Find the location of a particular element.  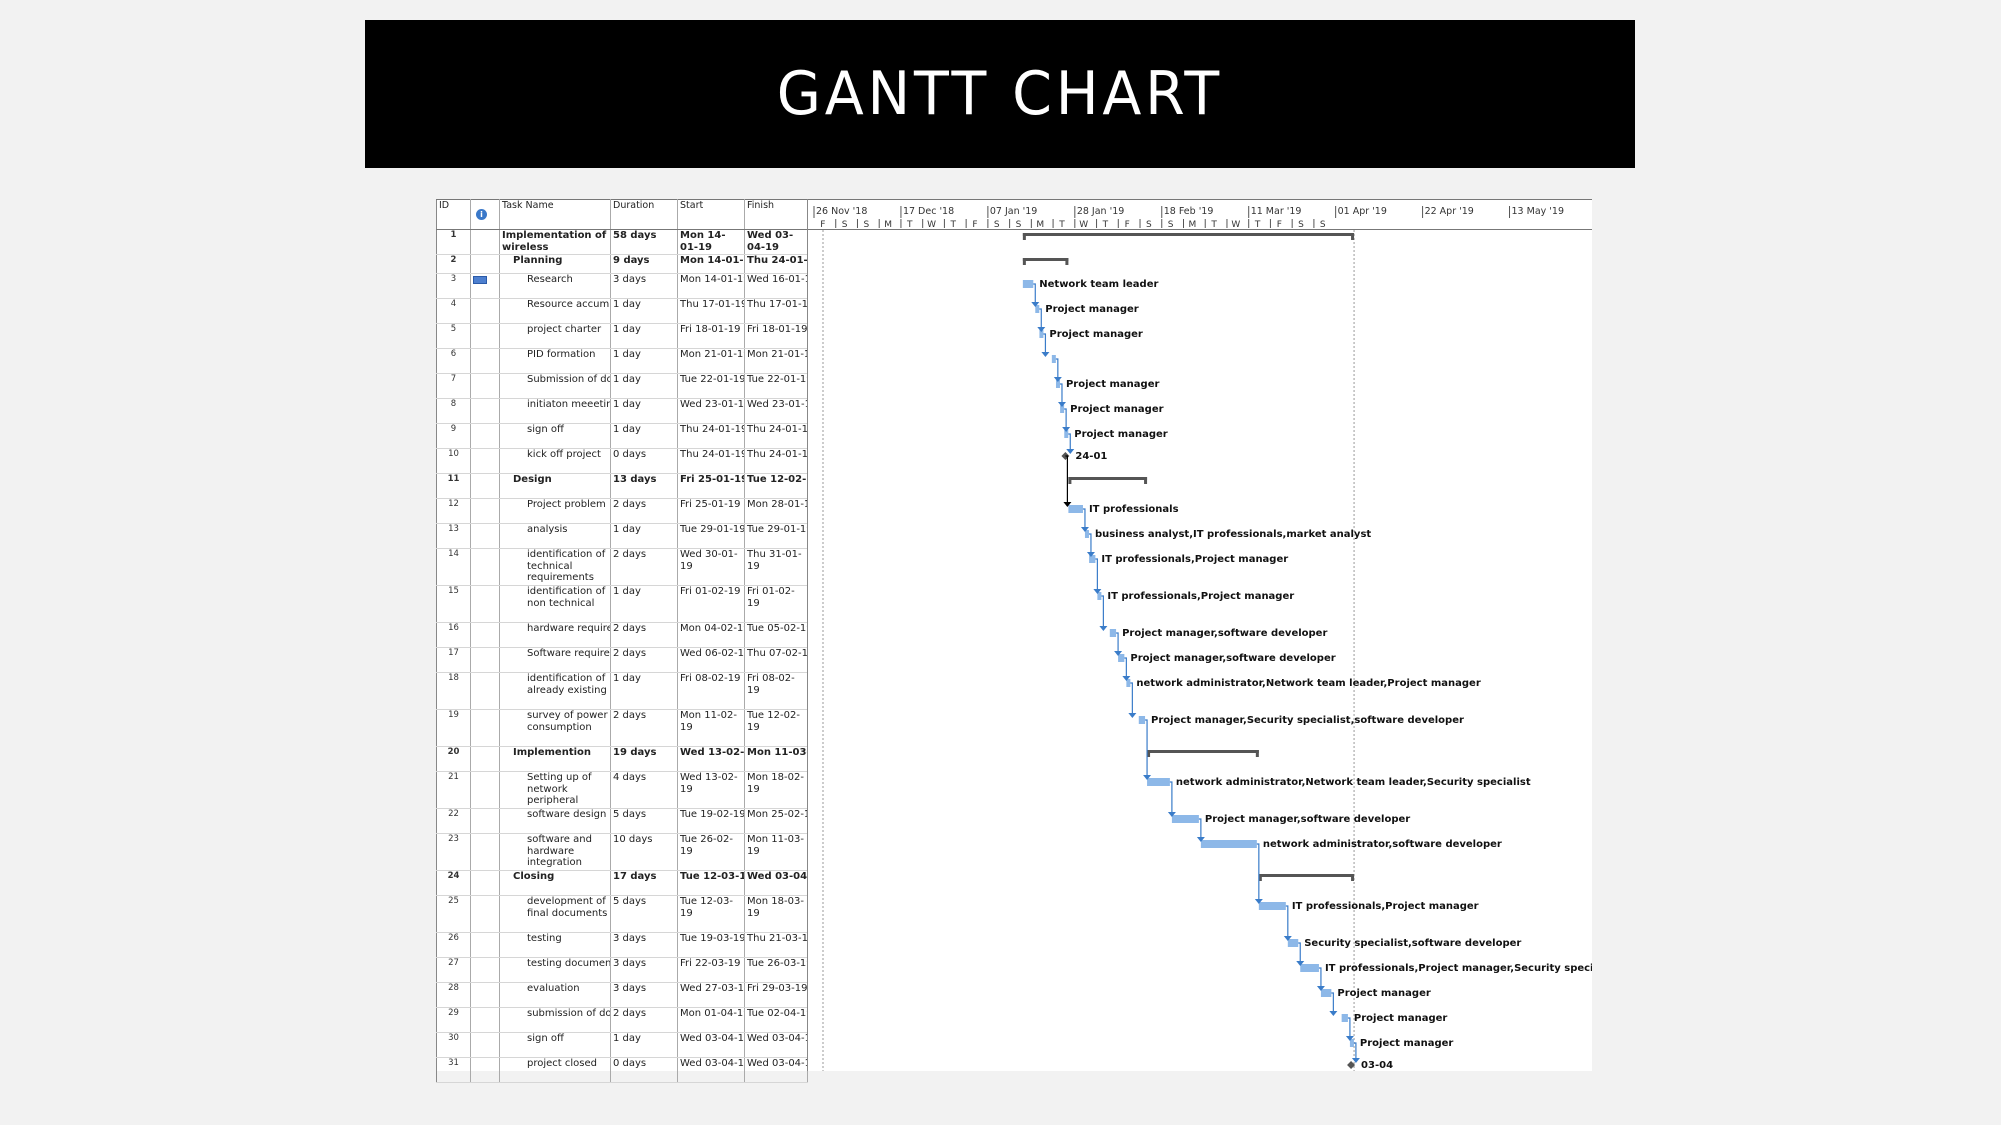

task-finish-cell: Thu 24-01-19 is located at coordinates (776, 461).